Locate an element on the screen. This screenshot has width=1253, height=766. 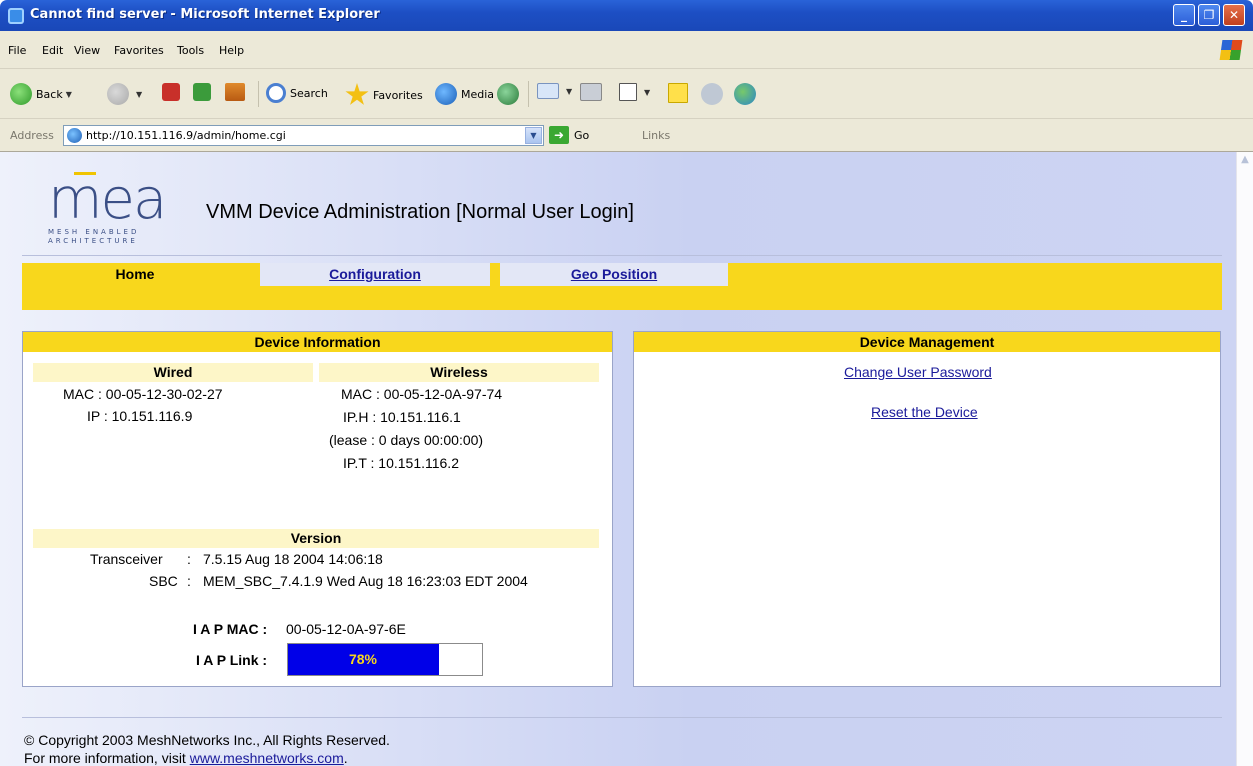
logo-subtitle-2: ARCHITECTURE is located at coordinates (93, 241).